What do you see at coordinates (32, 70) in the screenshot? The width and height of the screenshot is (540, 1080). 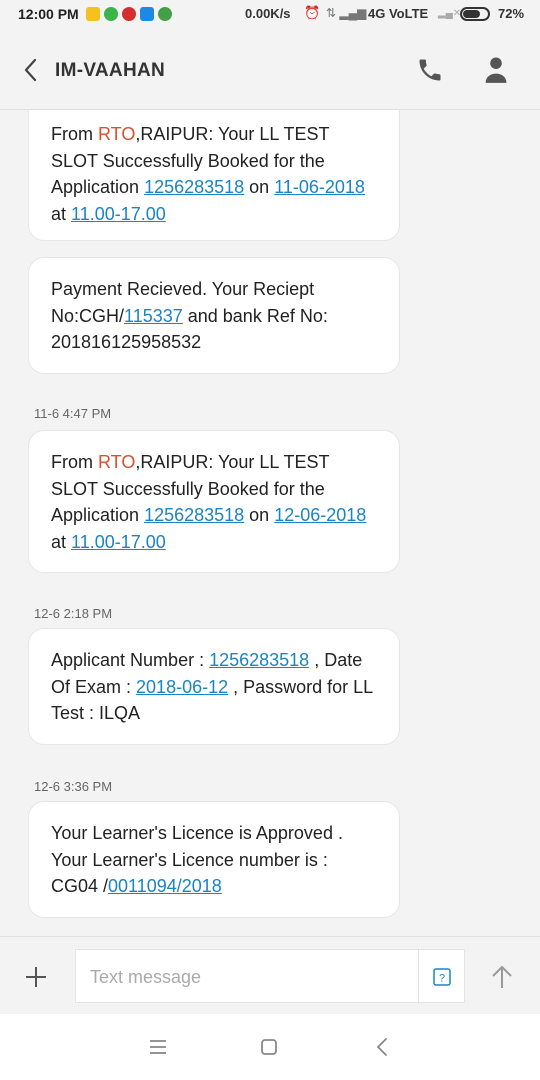 I see `back-icon` at bounding box center [32, 70].